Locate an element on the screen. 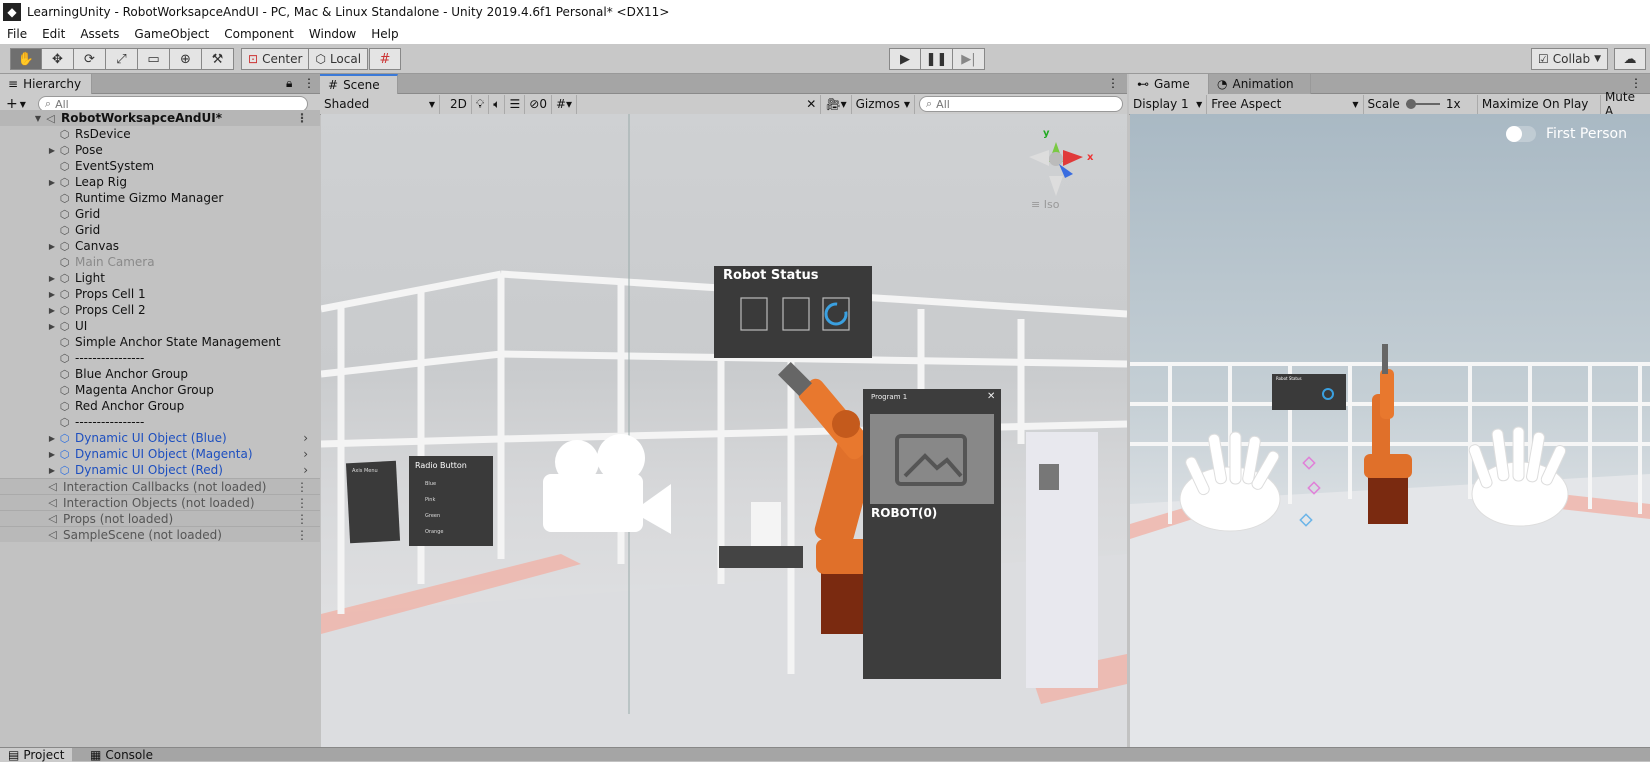  unloaded-scene-row: ◁ Interaction Callbacks (not loaded) ⋮ is located at coordinates (160, 486).